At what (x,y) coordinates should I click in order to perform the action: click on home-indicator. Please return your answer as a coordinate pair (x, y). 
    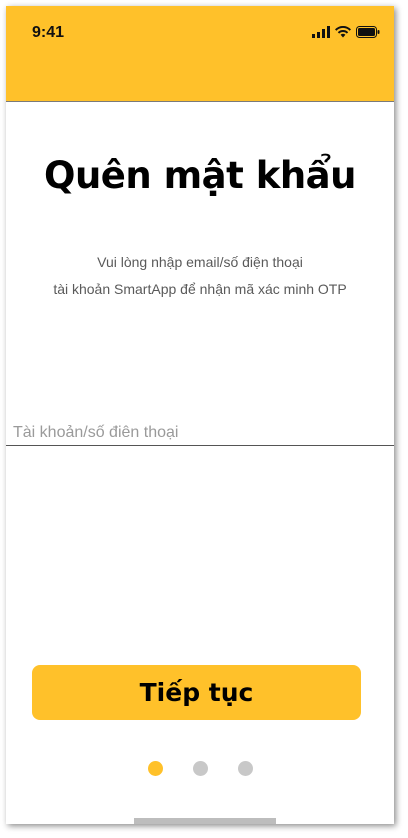
    Looking at the image, I should click on (205, 821).